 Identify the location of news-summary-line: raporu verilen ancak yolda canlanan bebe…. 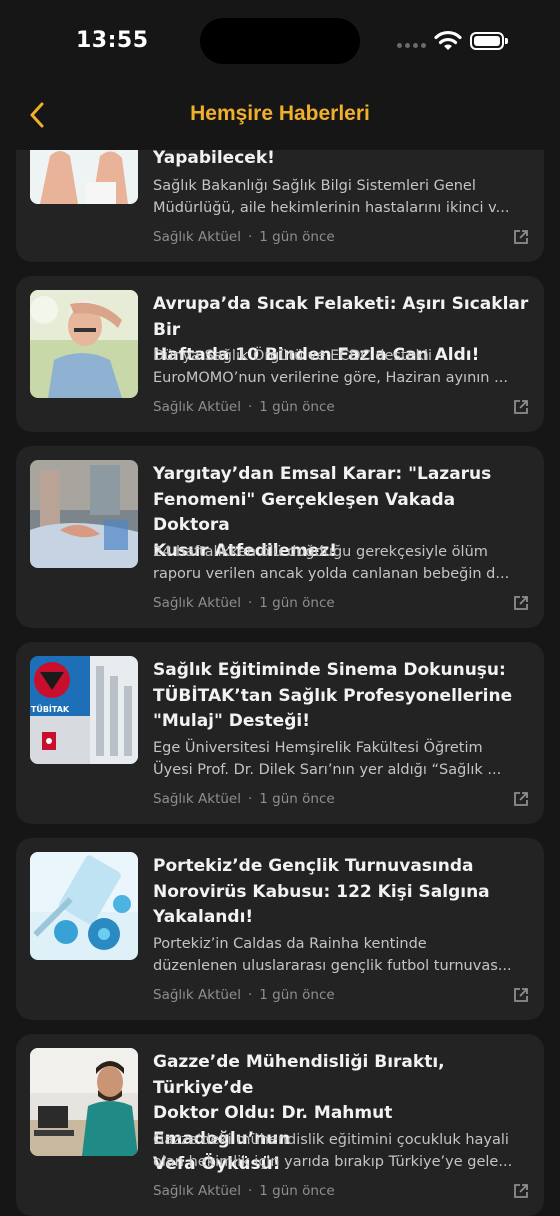
(331, 574).